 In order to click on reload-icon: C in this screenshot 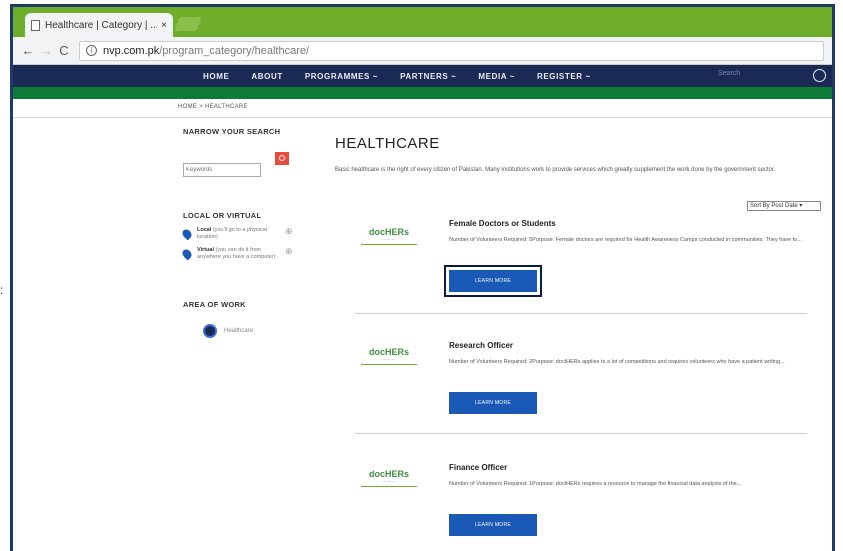, I will do `click(64, 50)`.